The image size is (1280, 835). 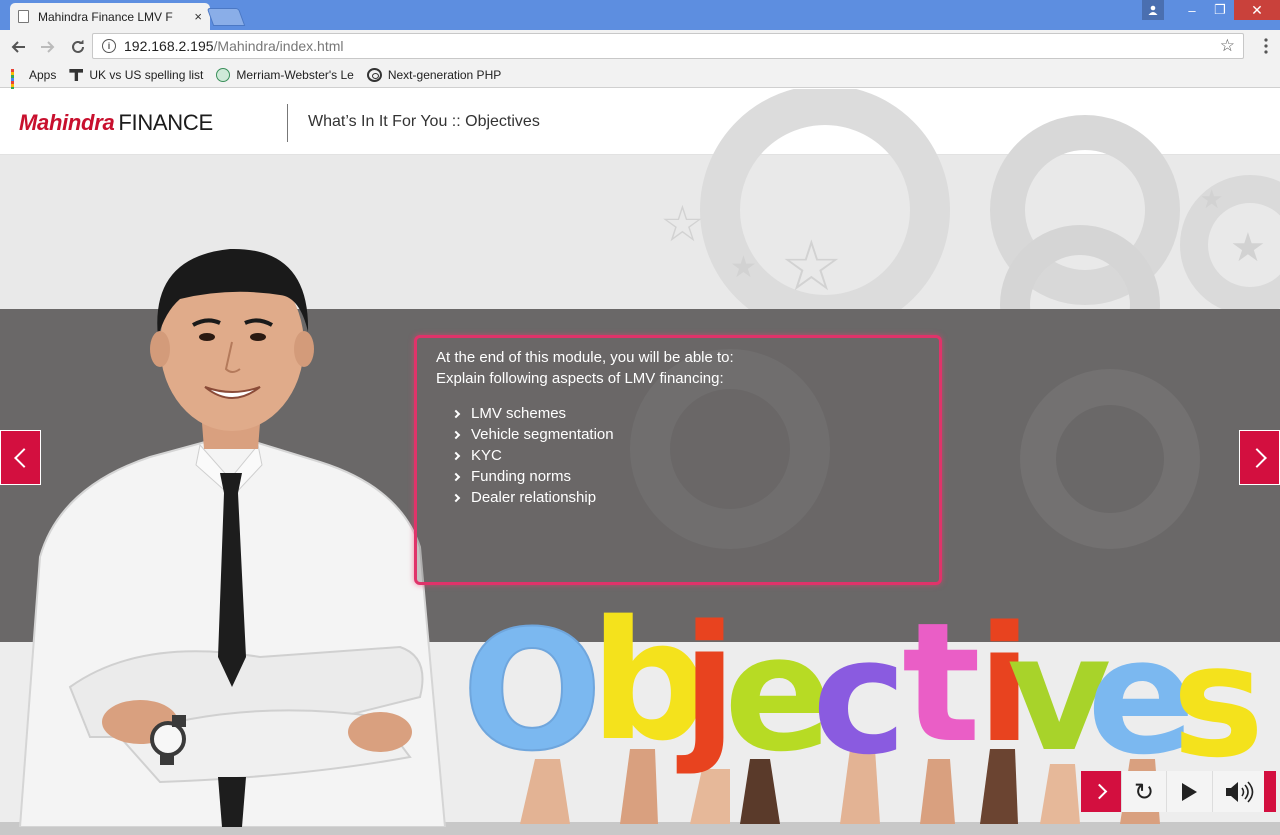 I want to click on window-close-button: ✕, so click(x=1257, y=10).